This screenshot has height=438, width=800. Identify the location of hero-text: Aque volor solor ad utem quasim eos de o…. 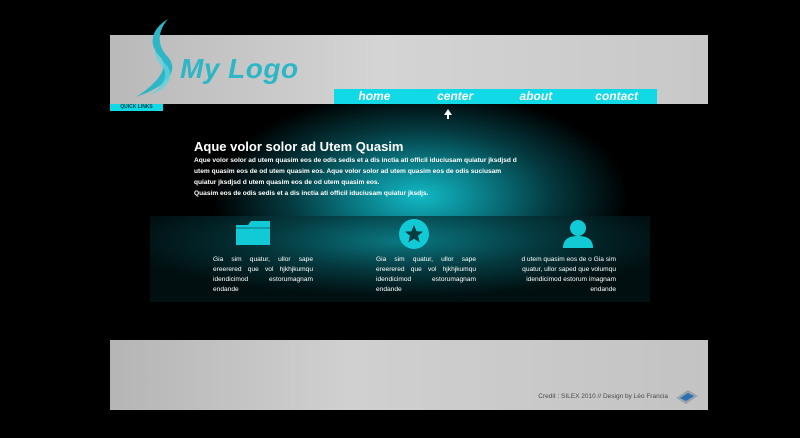
(357, 177).